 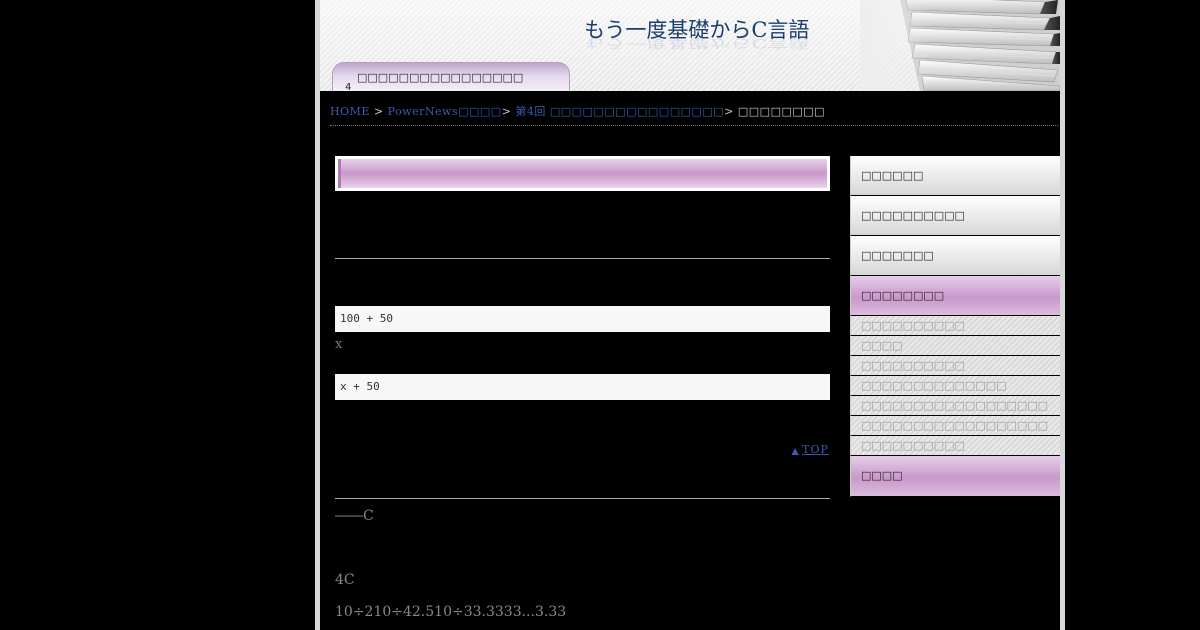 What do you see at coordinates (445, 111) in the screenshot?
I see `breadcrumb-link-powernews: PowerNews□□□□` at bounding box center [445, 111].